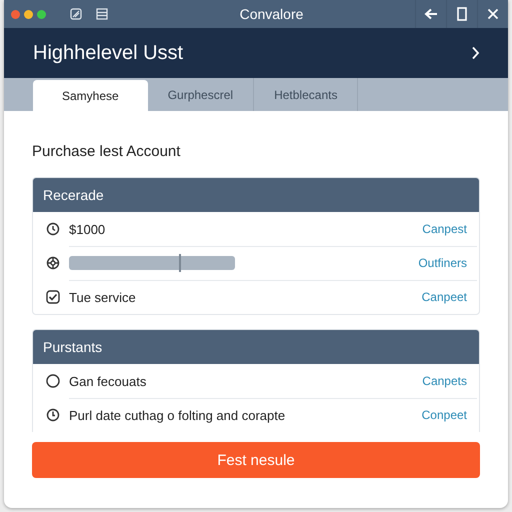 The width and height of the screenshot is (512, 512). Describe the element at coordinates (108, 381) in the screenshot. I see `row-label: Gan fecouats` at that location.